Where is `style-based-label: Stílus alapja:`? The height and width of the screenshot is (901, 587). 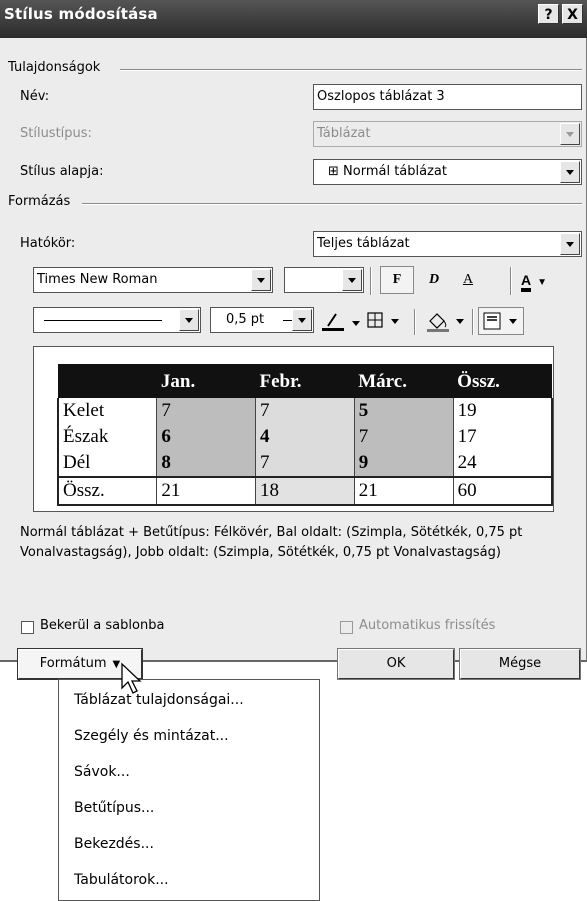 style-based-label: Stílus alapja: is located at coordinates (62, 171).